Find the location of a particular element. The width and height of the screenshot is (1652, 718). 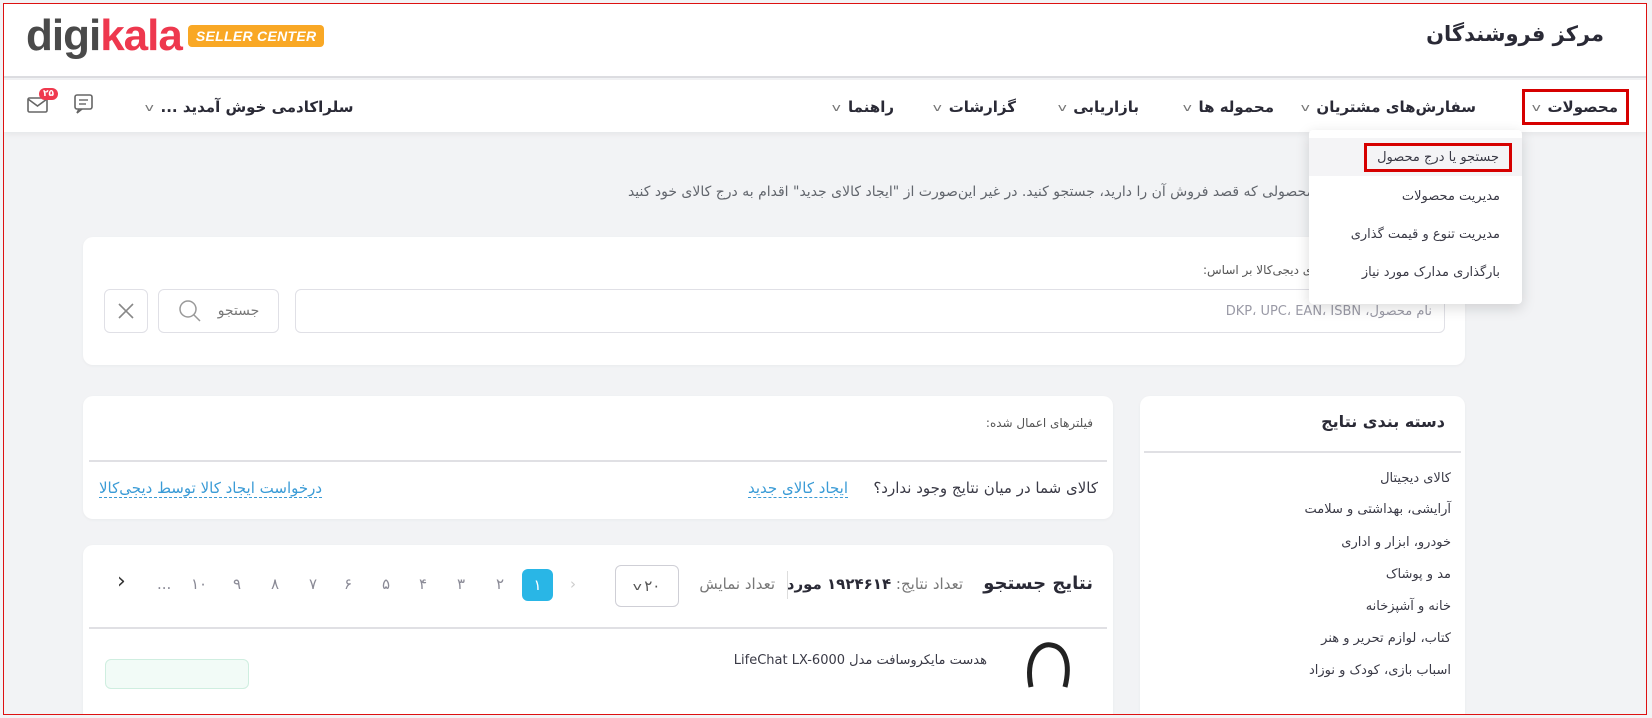

digikala-logo: digi kala SELLER CENTER is located at coordinates (175, 35).